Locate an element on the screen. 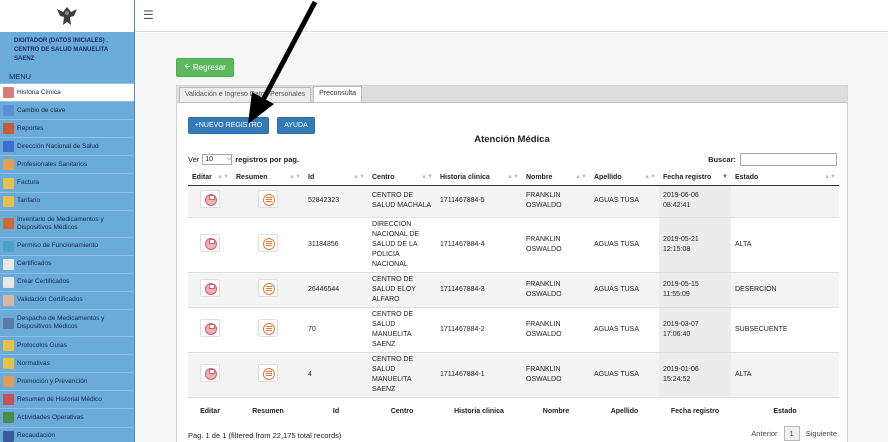 The image size is (888, 442). tab-preconsulta: Preconsulta is located at coordinates (338, 94).